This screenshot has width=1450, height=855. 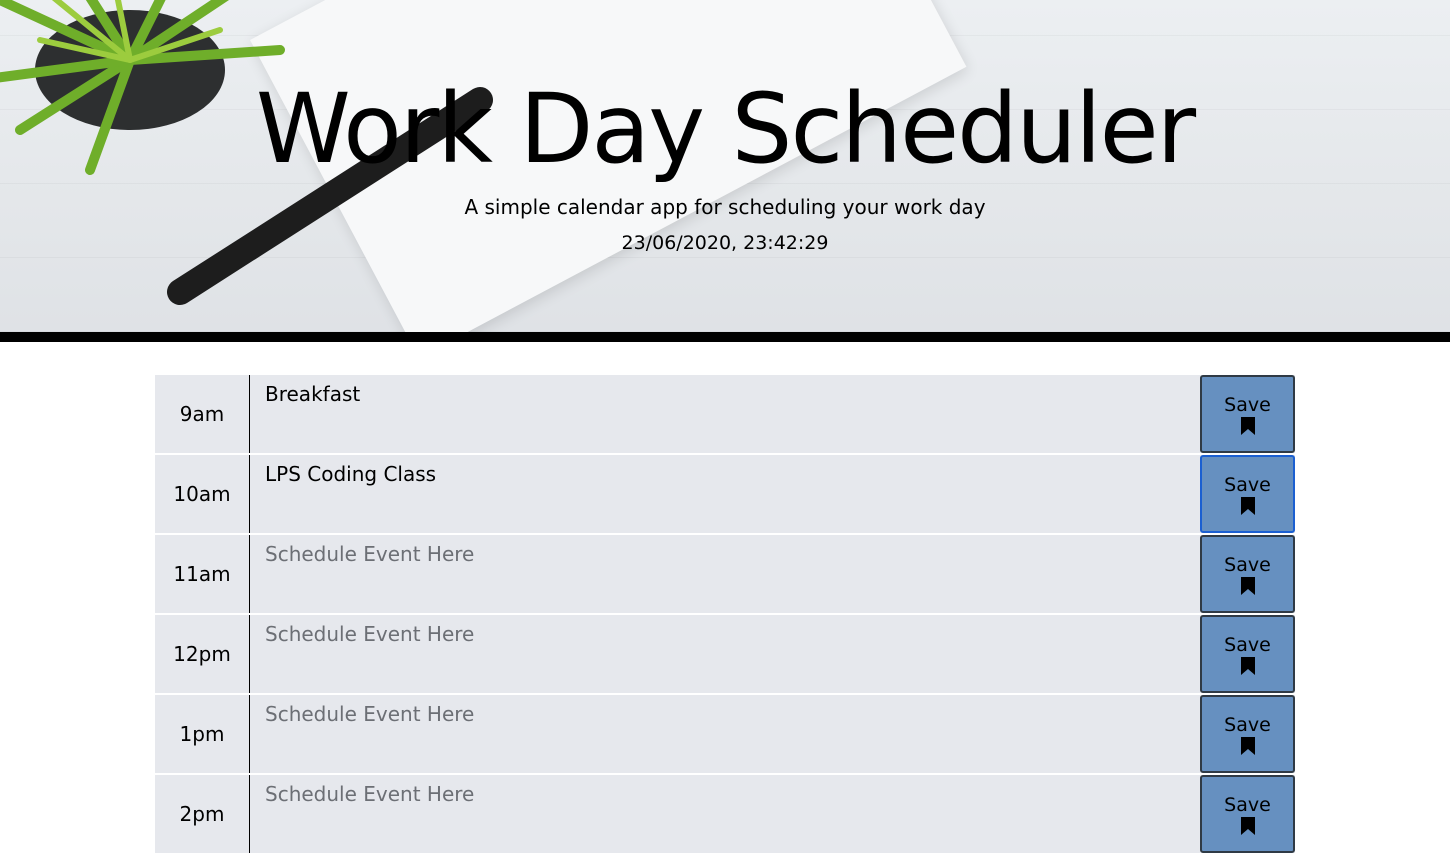 What do you see at coordinates (202, 494) in the screenshot?
I see `hour-label: 10am` at bounding box center [202, 494].